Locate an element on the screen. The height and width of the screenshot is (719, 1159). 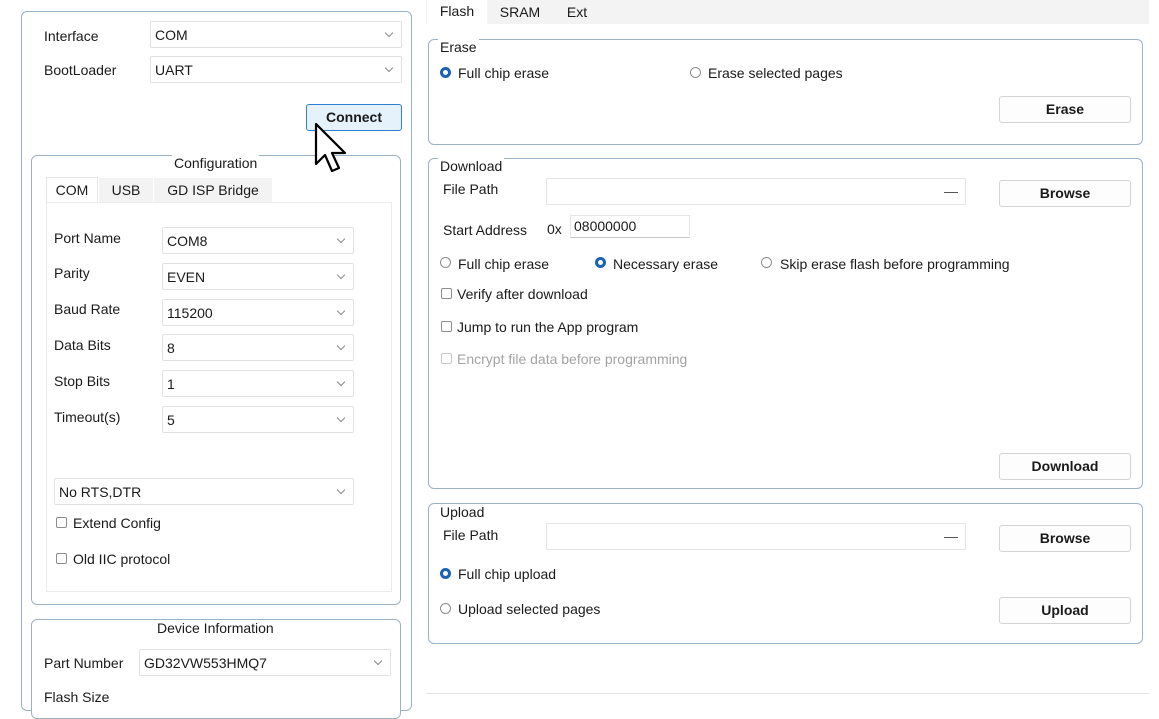
tab-sram-label: SRAM is located at coordinates (520, 12).